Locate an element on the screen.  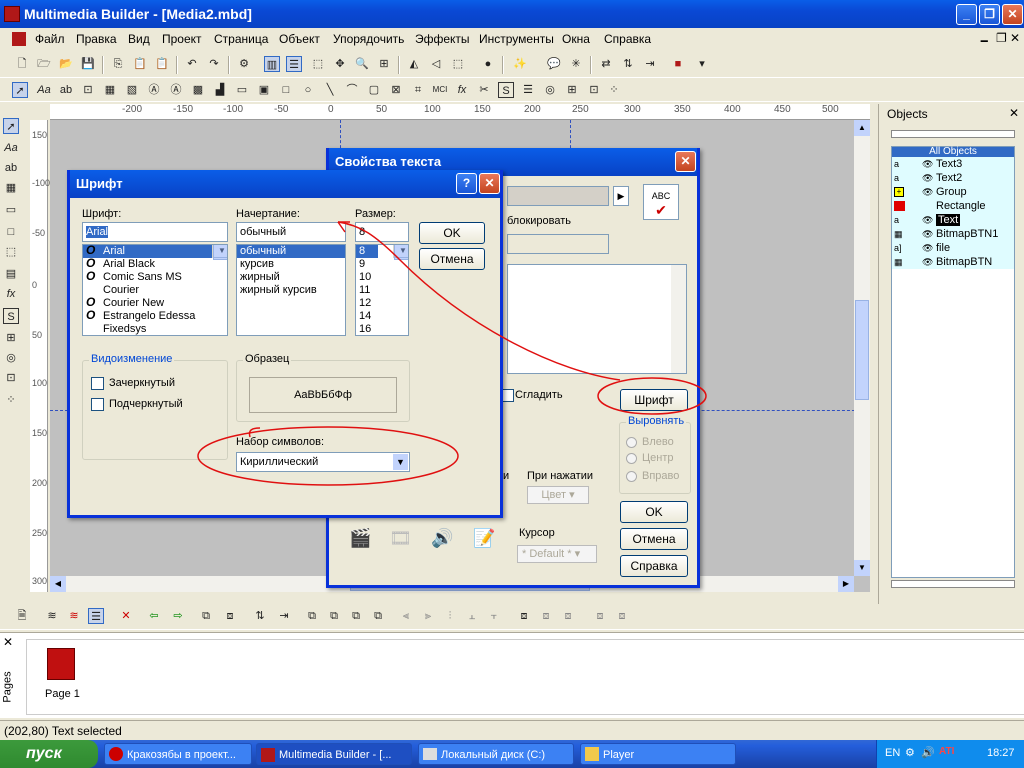
app-icon is located at coordinates (12, 14).